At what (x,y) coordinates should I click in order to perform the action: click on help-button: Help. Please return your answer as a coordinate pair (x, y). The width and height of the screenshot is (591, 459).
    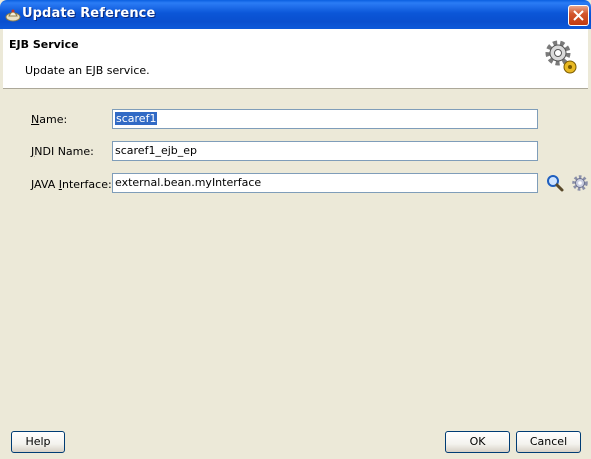
    Looking at the image, I should click on (38, 442).